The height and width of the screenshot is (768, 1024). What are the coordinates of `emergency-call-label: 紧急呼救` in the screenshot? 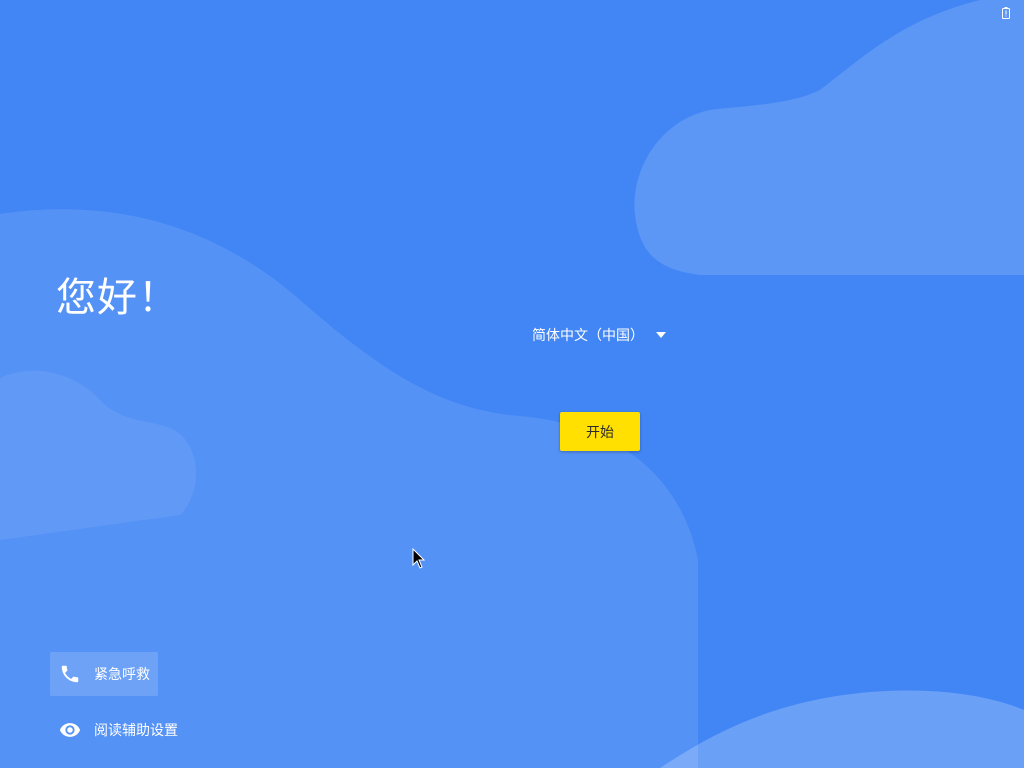 It's located at (122, 675).